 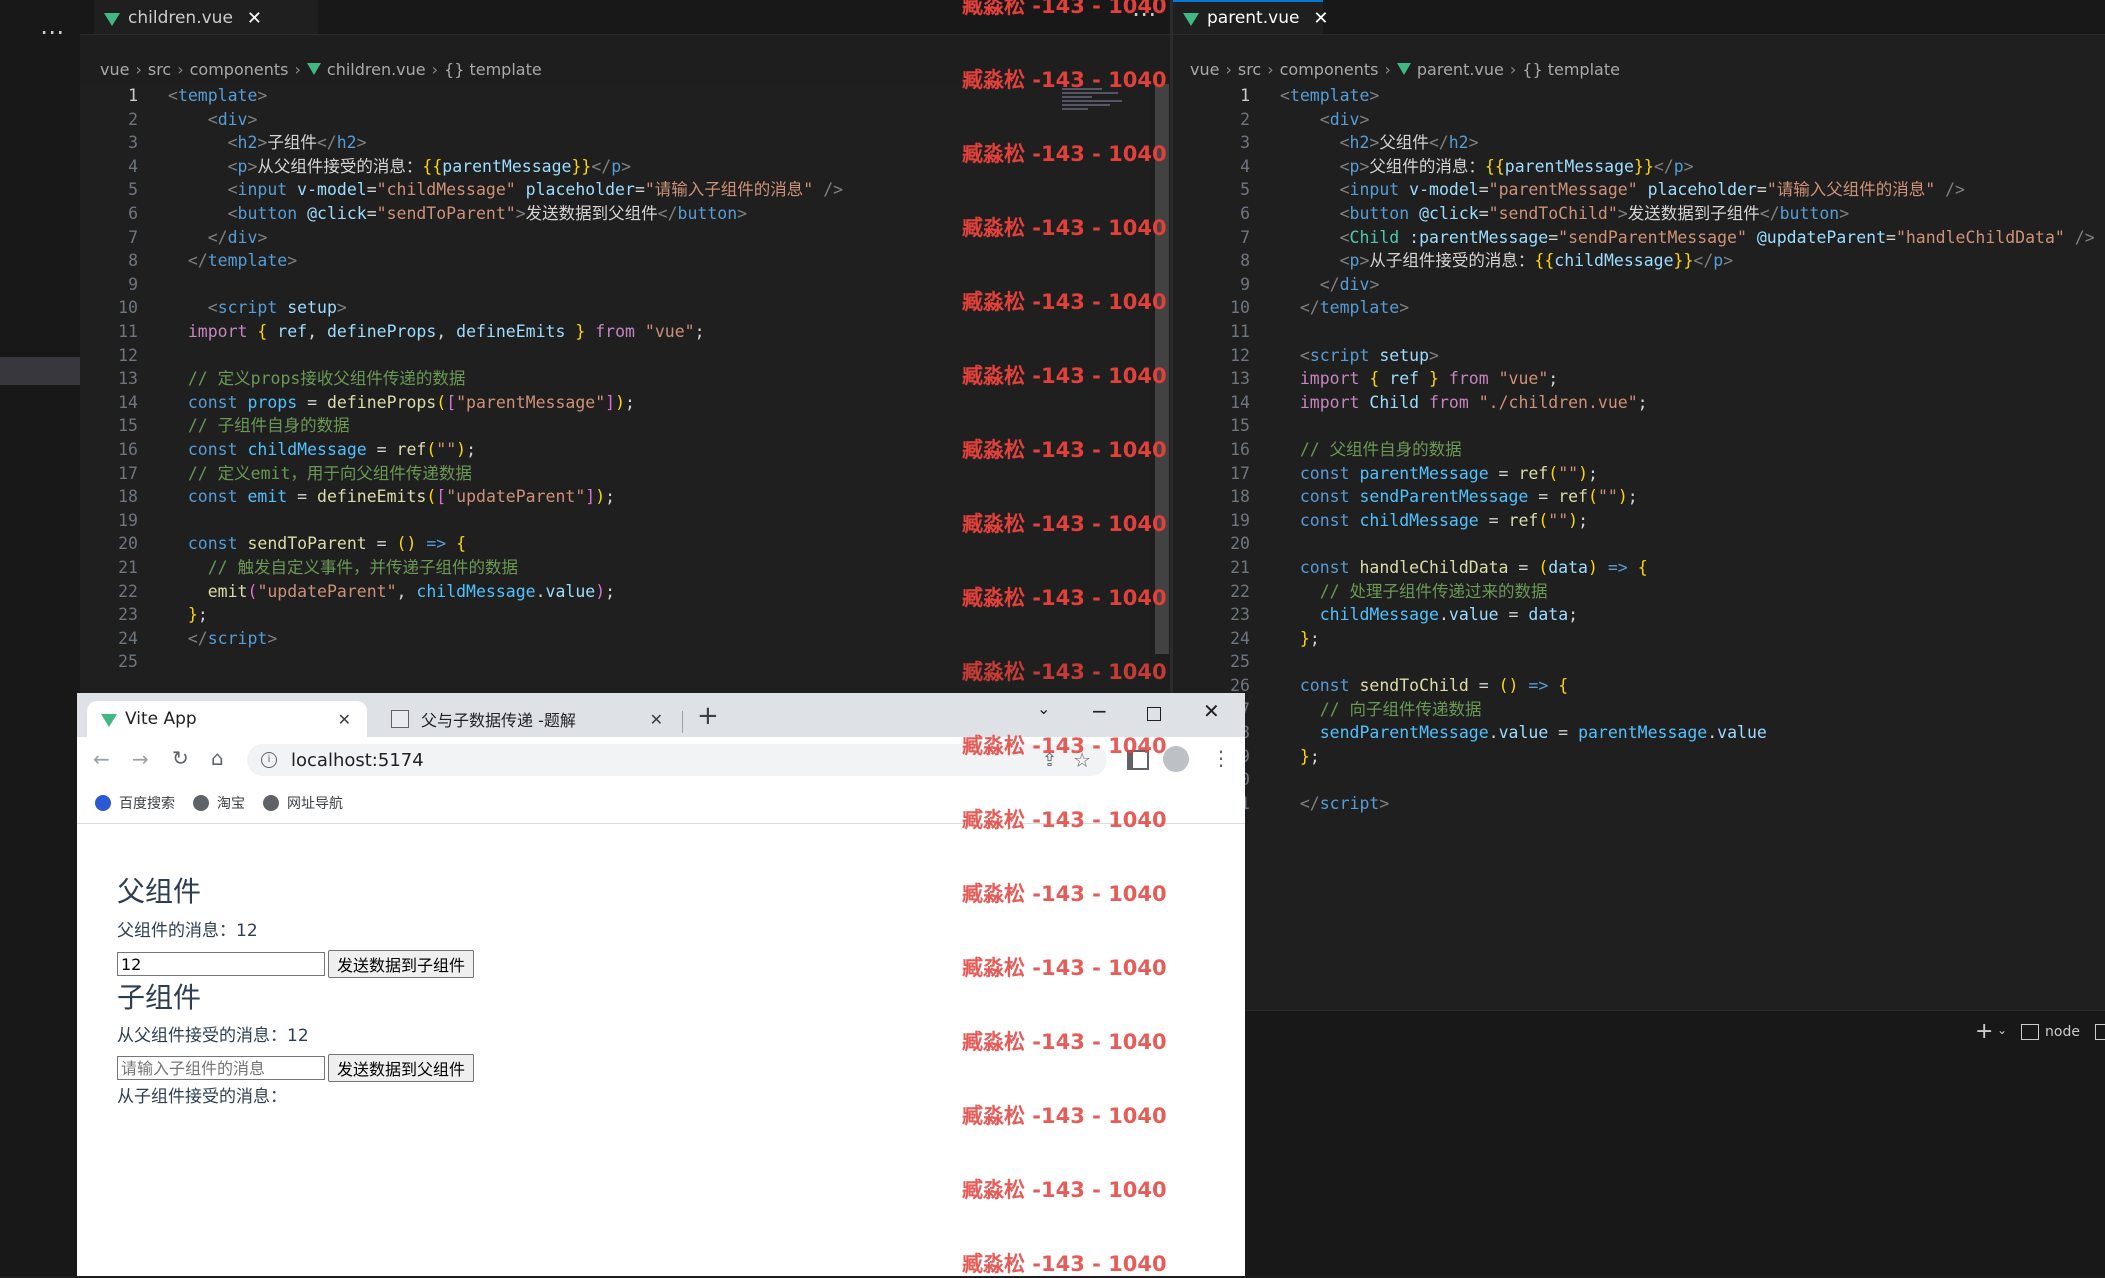 I want to click on url-text: localhost:5174, so click(x=357, y=760).